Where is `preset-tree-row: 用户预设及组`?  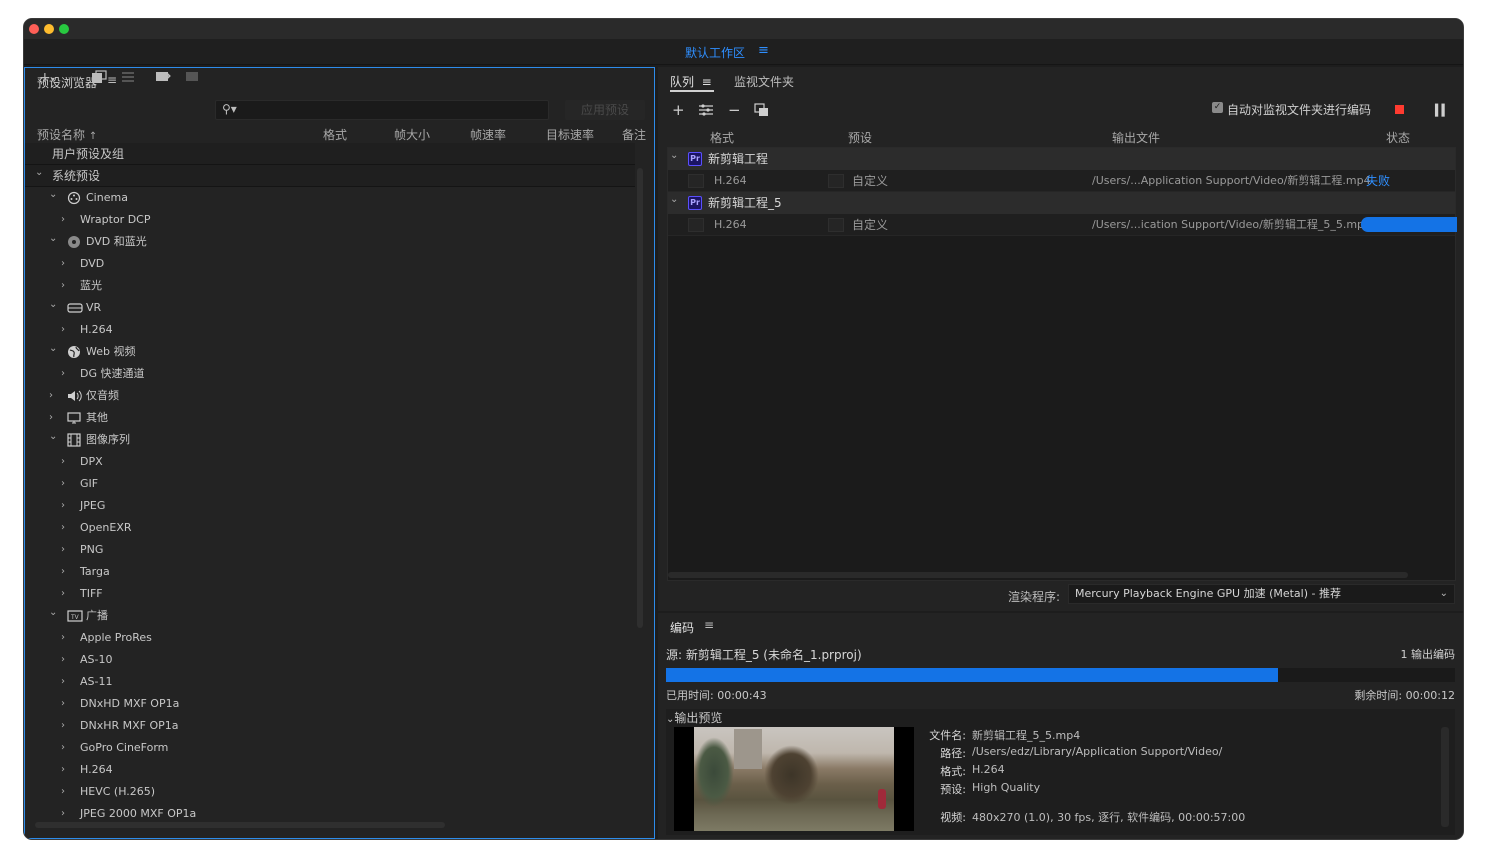 preset-tree-row: 用户预设及组 is located at coordinates (330, 154).